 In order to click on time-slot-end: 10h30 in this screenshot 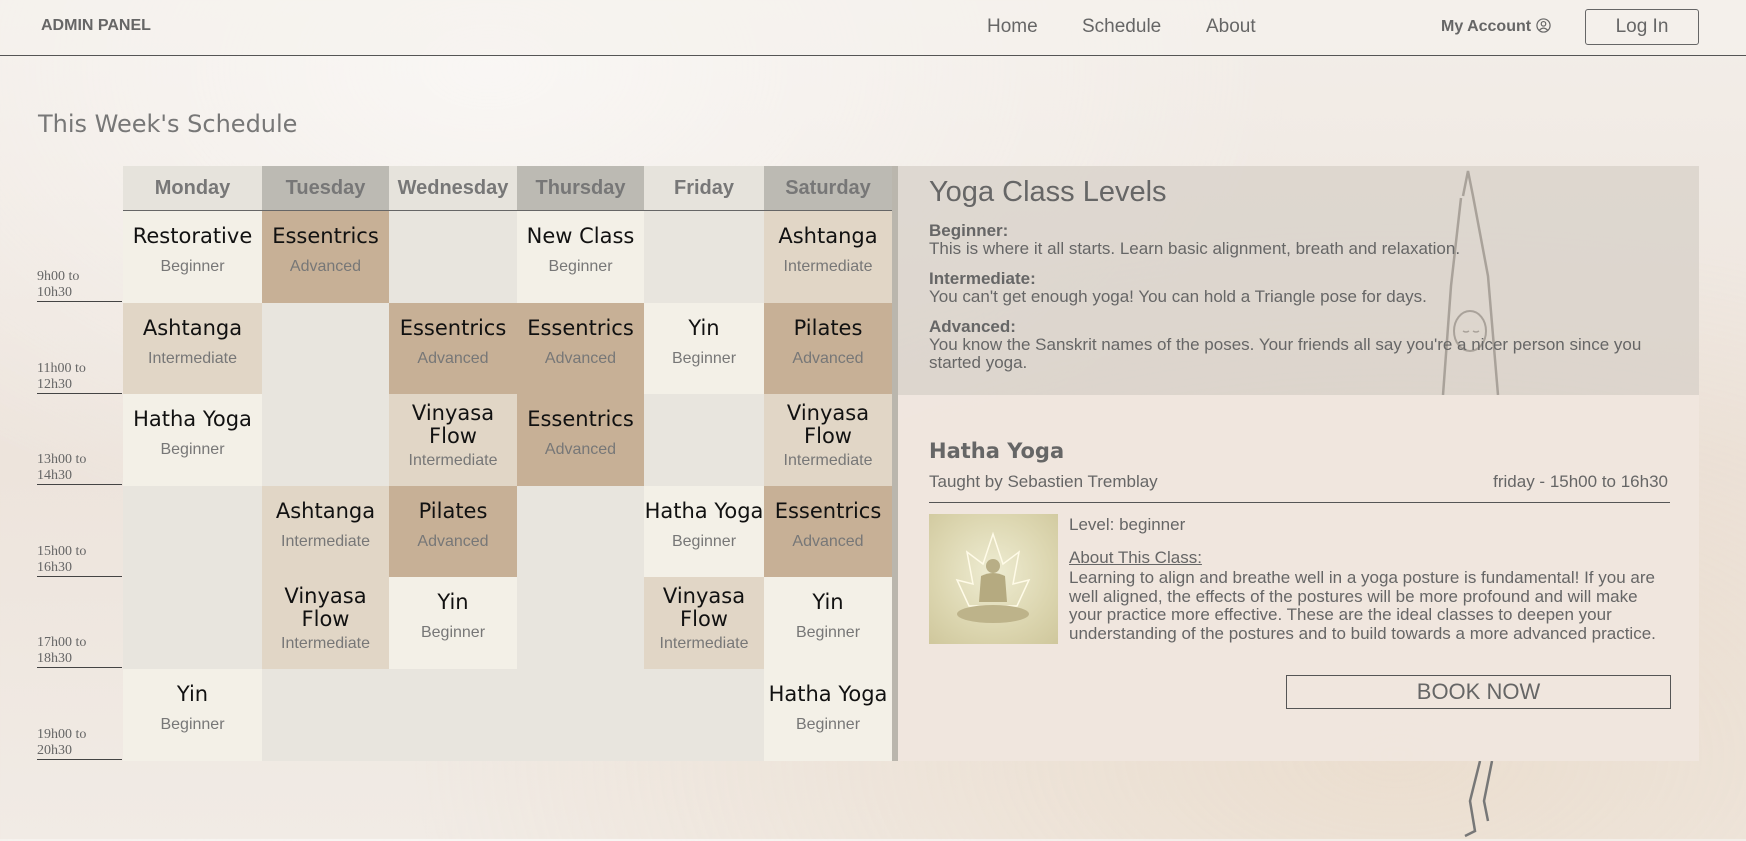, I will do `click(54, 292)`.